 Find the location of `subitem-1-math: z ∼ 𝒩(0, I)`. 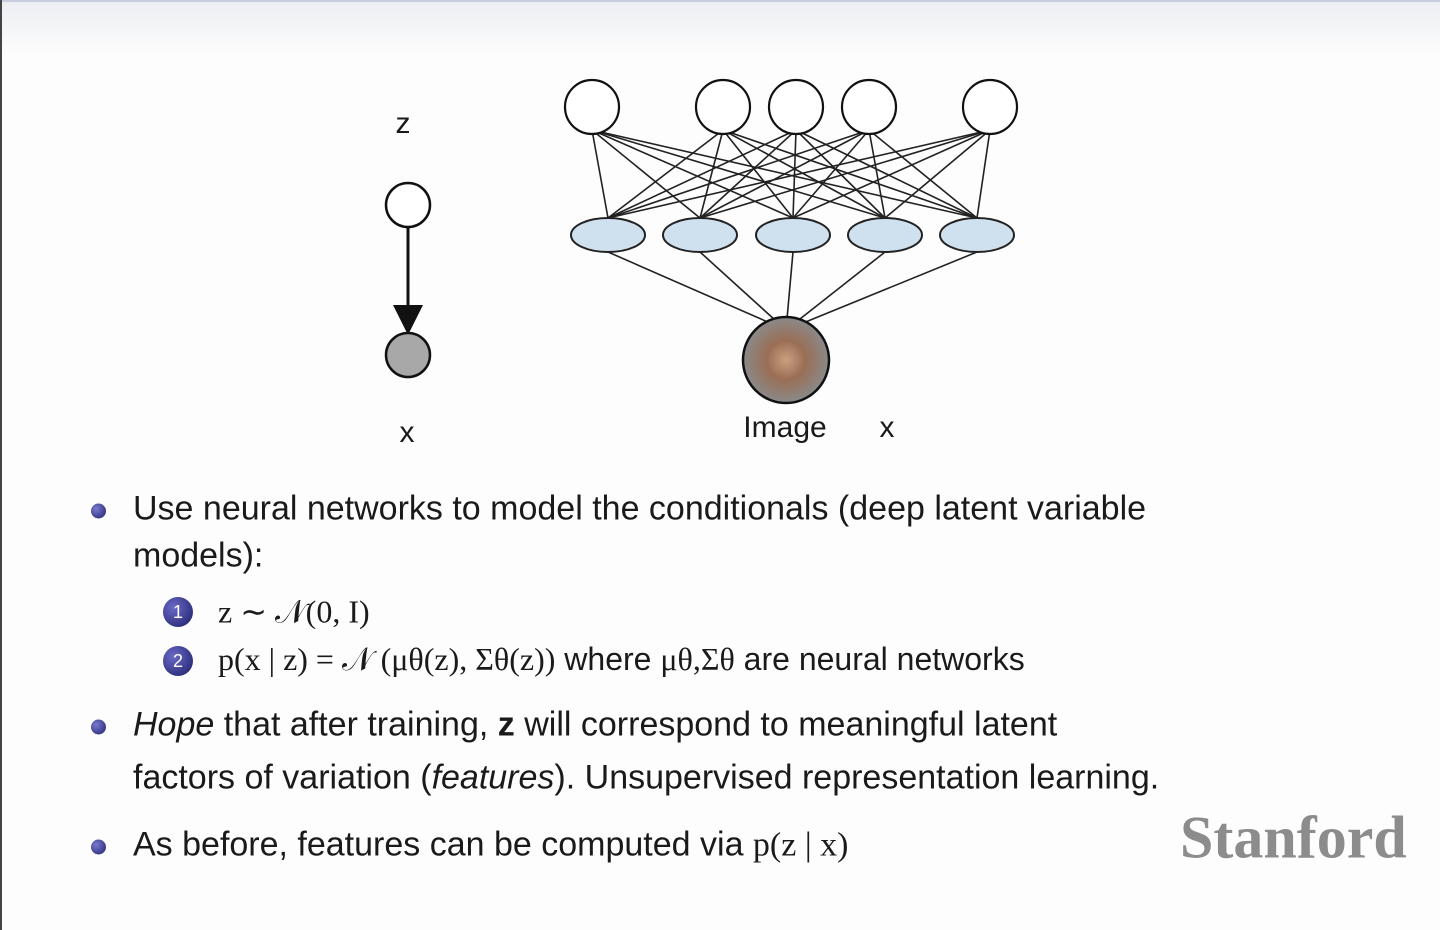

subitem-1-math: z ∼ 𝒩(0, I) is located at coordinates (294, 611).